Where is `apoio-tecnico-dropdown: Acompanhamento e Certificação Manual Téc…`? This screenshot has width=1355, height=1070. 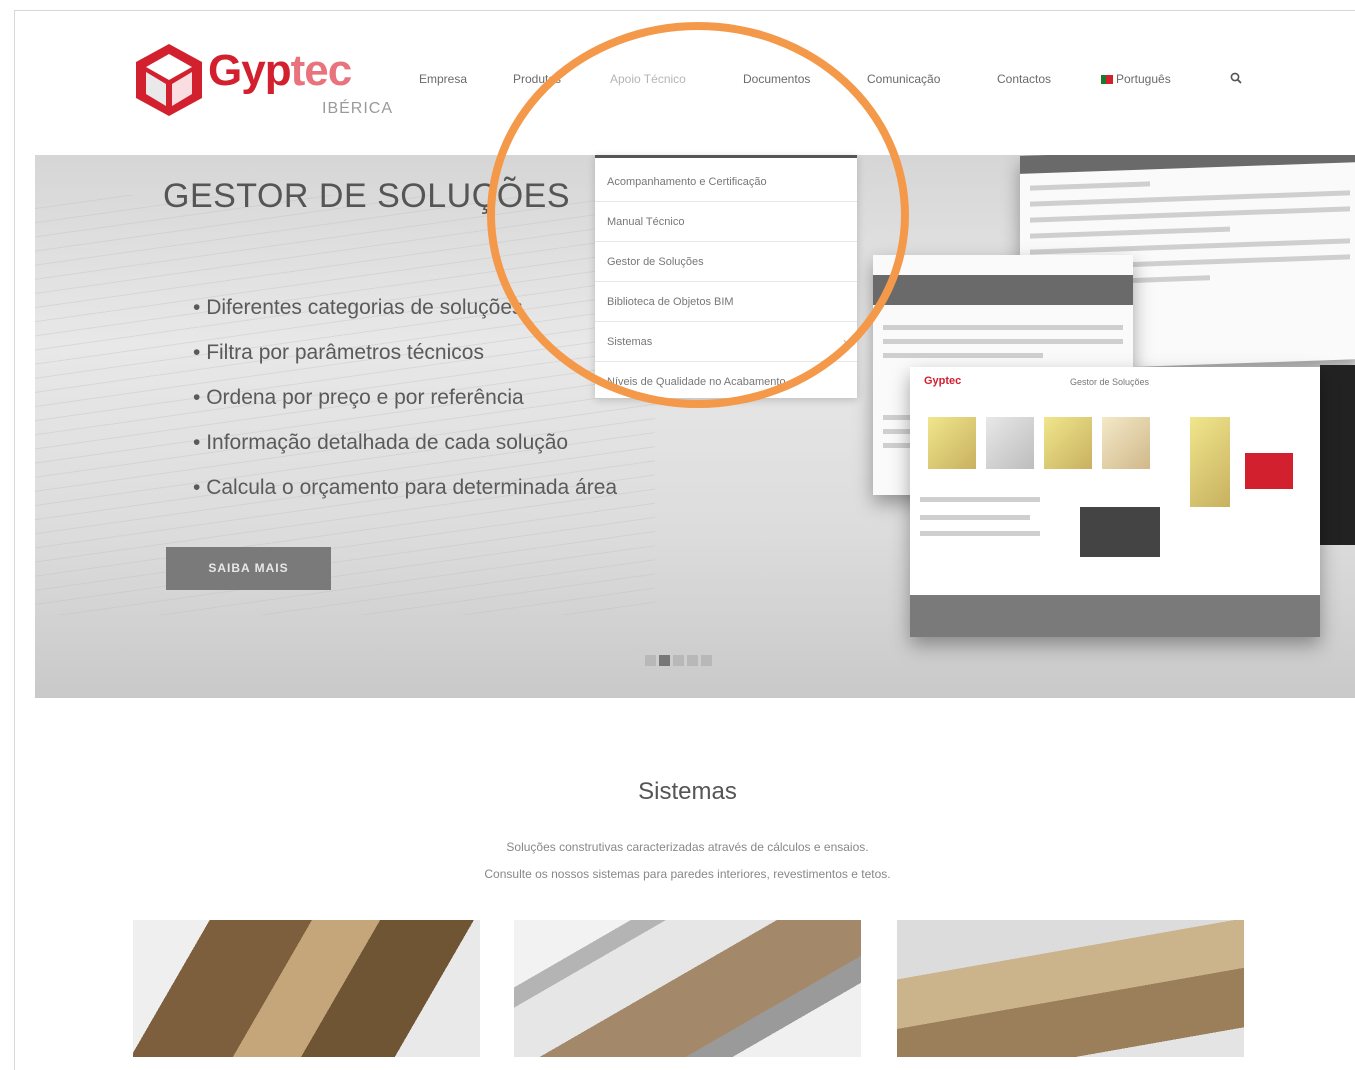 apoio-tecnico-dropdown: Acompanhamento e Certificação Manual Téc… is located at coordinates (726, 276).